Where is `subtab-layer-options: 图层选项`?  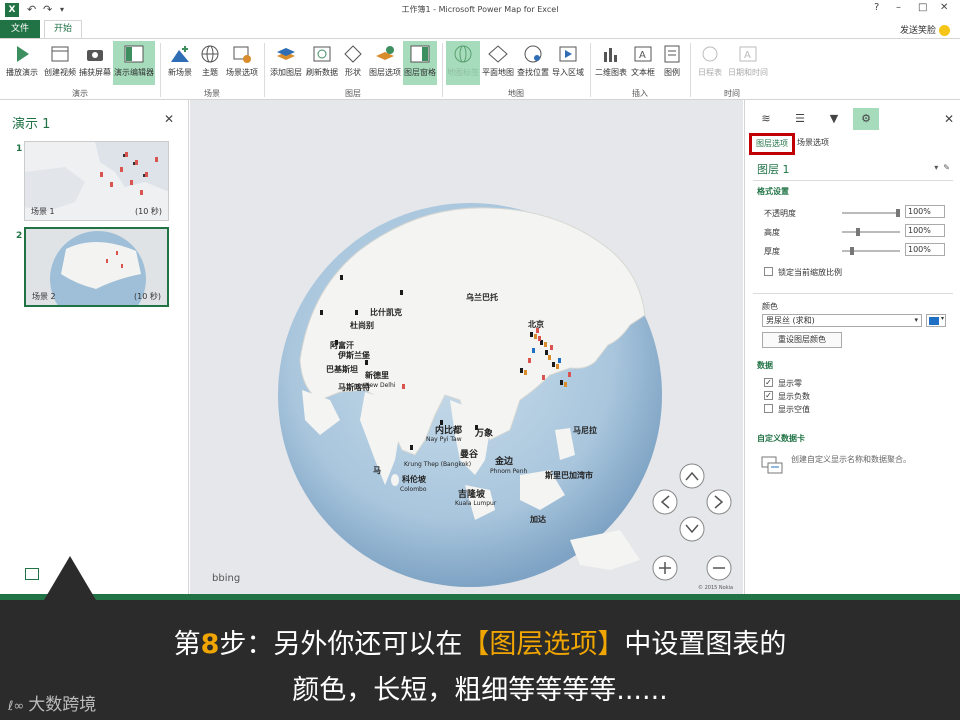
subtab-layer-options: 图层选项 is located at coordinates (772, 144).